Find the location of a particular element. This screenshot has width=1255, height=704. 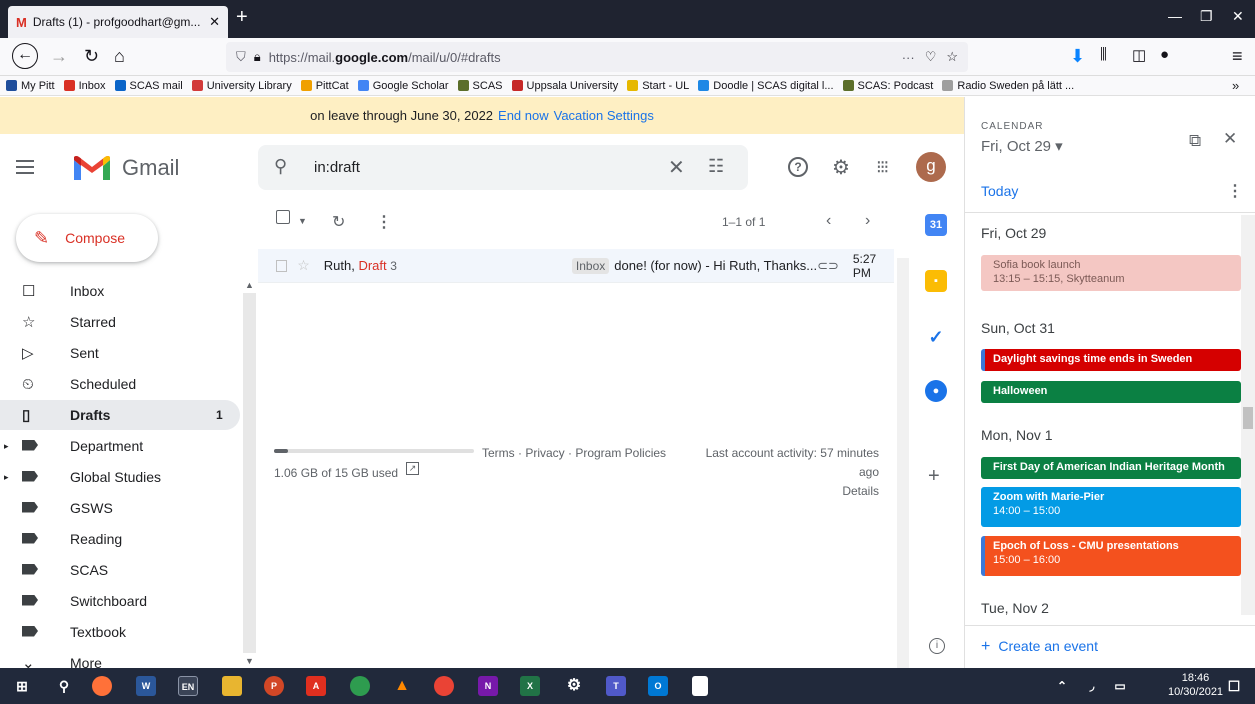

pocket-icon: ♡ is located at coordinates (931, 57).